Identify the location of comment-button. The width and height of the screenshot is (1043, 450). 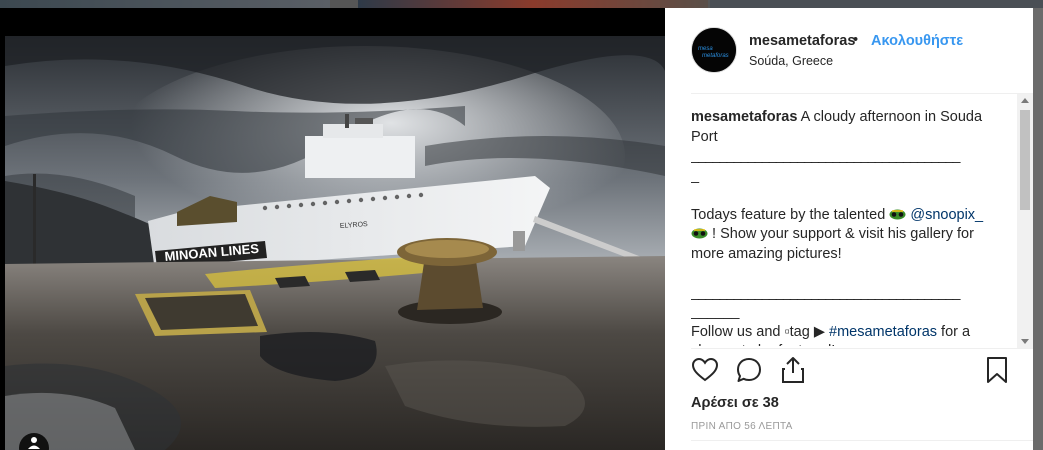
(749, 370).